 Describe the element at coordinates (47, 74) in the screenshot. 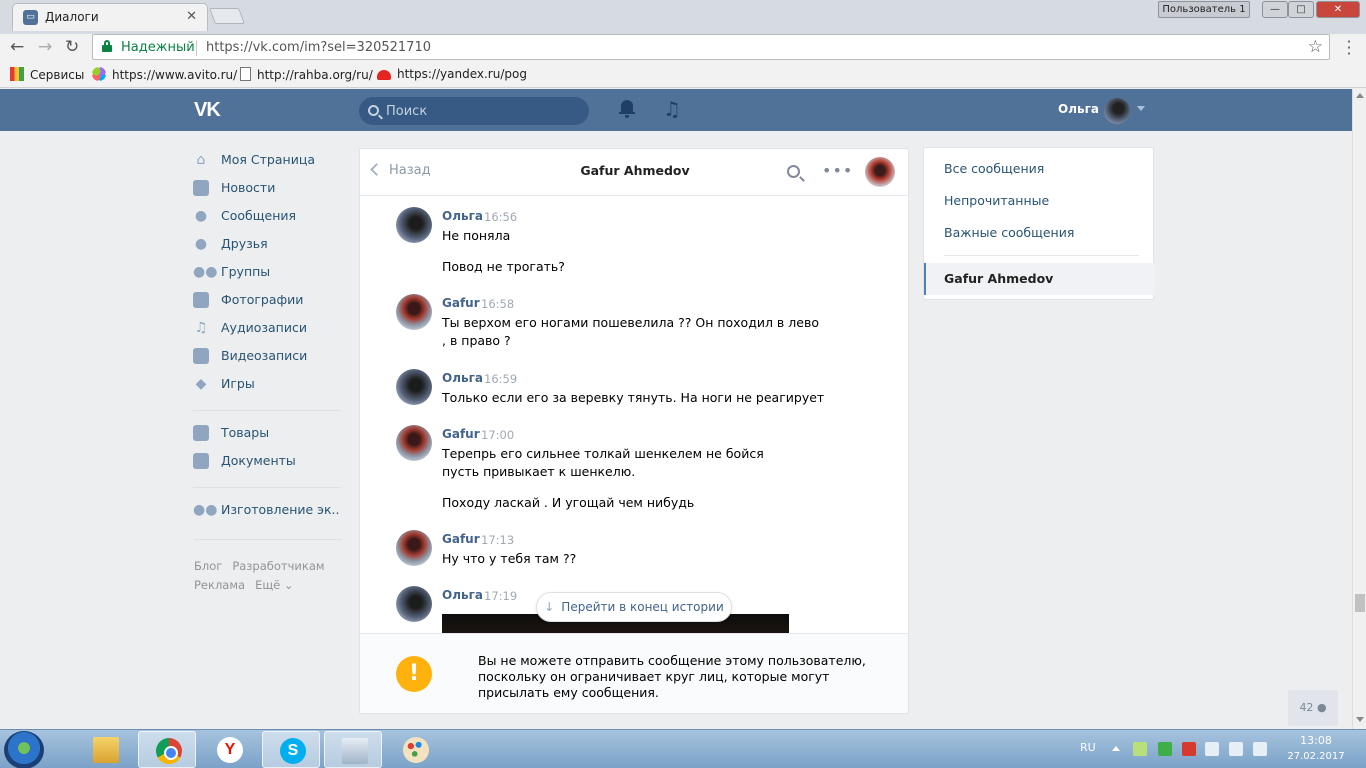

I see `bookmark-apps: Сервисы` at that location.